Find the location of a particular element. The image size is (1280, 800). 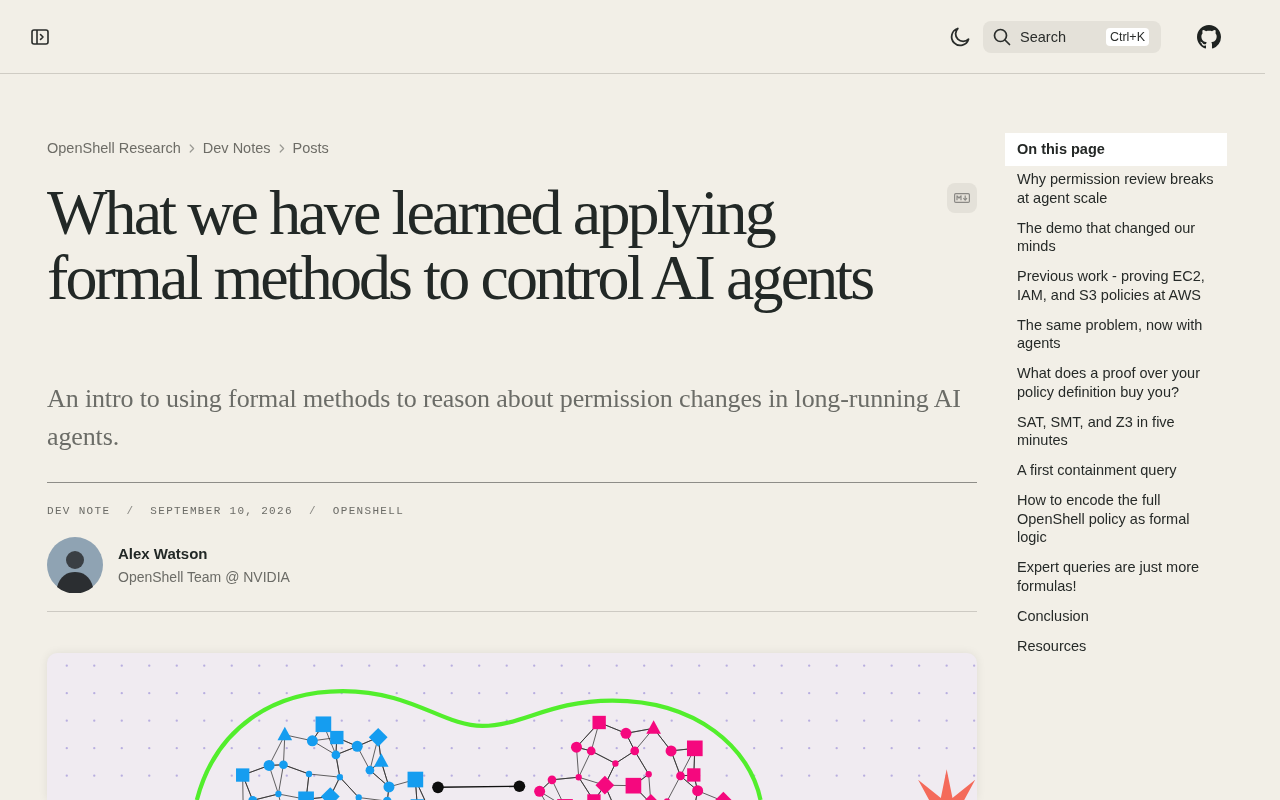

cat-logo-icon is located at coordinates (1209, 36).